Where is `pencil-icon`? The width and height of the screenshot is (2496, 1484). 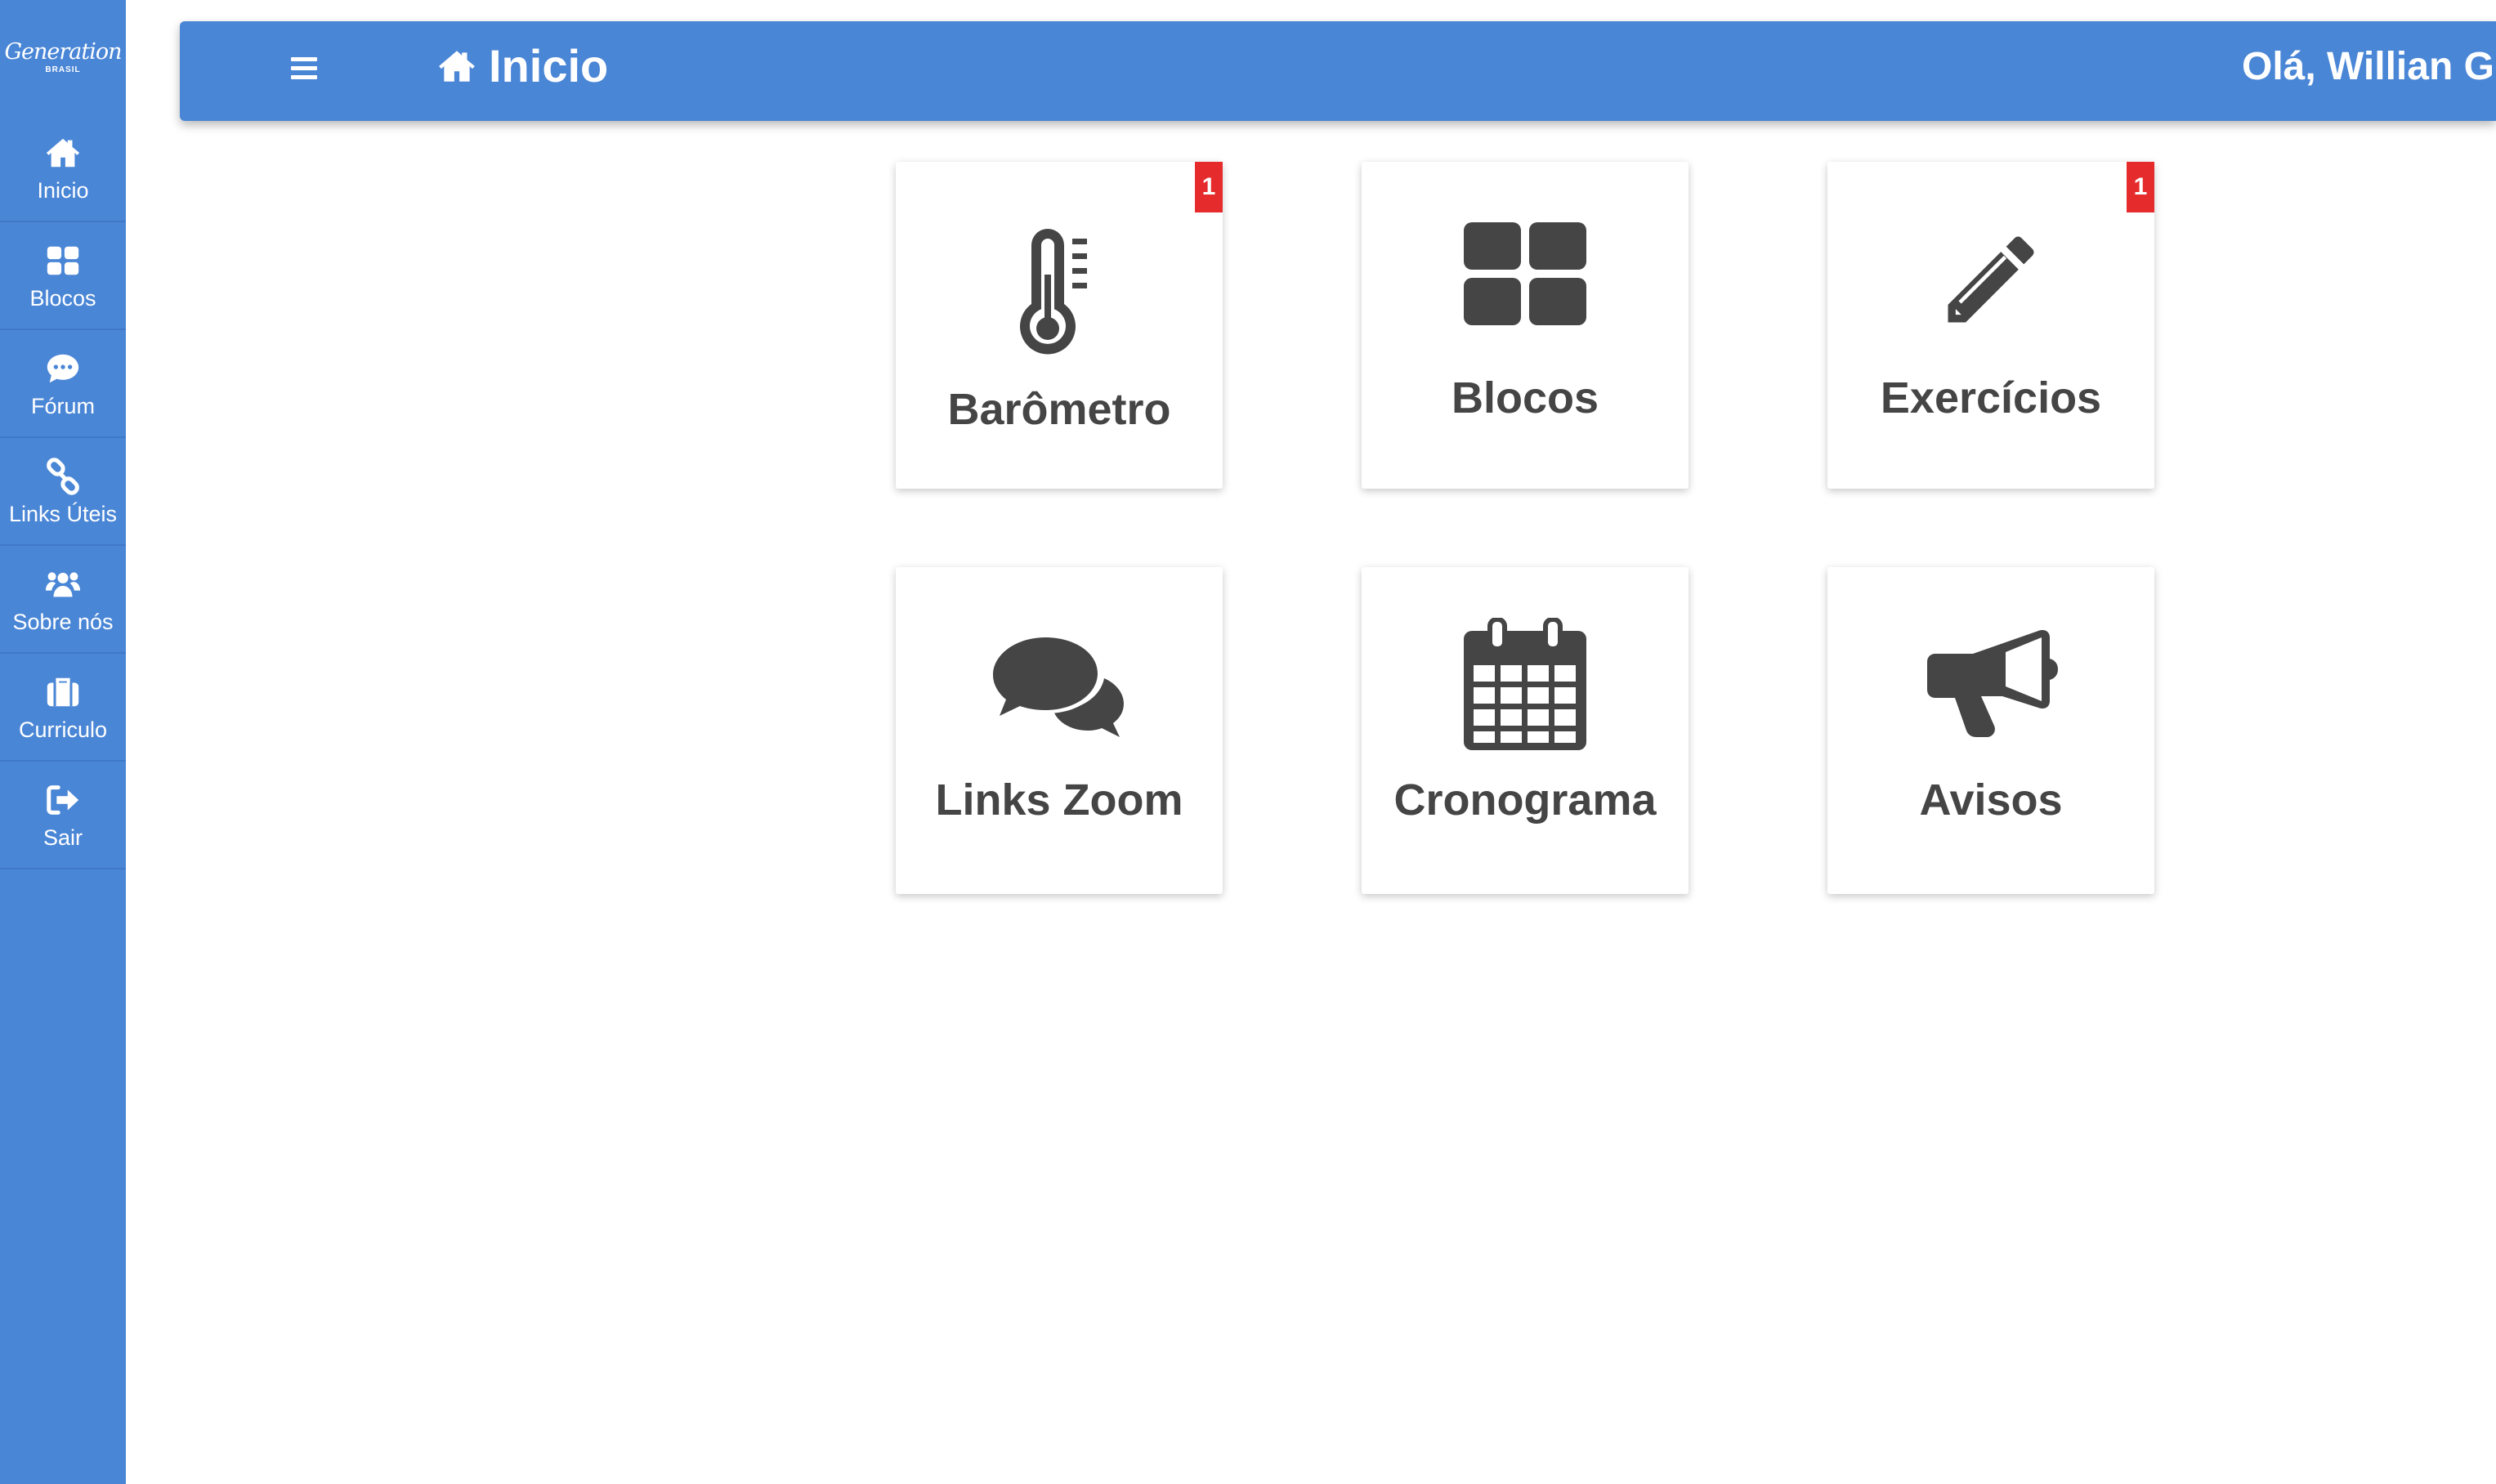 pencil-icon is located at coordinates (1991, 279).